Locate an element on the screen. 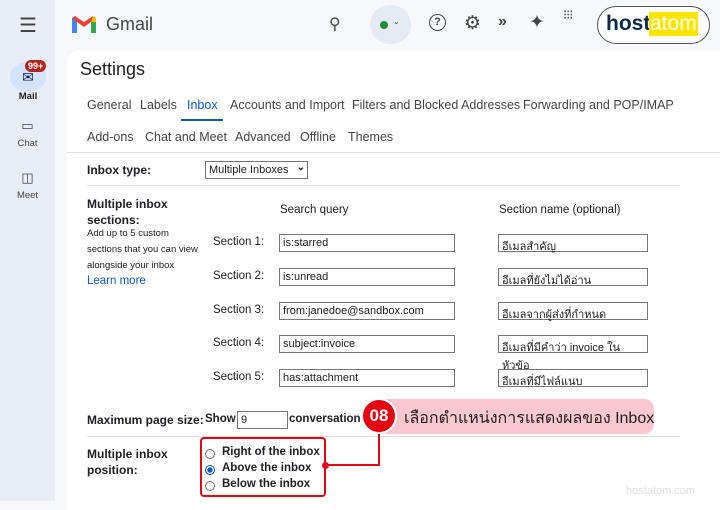 Image resolution: width=720 pixels, height=510 pixels. section-name-input: อีเมลสำคัญ is located at coordinates (573, 243).